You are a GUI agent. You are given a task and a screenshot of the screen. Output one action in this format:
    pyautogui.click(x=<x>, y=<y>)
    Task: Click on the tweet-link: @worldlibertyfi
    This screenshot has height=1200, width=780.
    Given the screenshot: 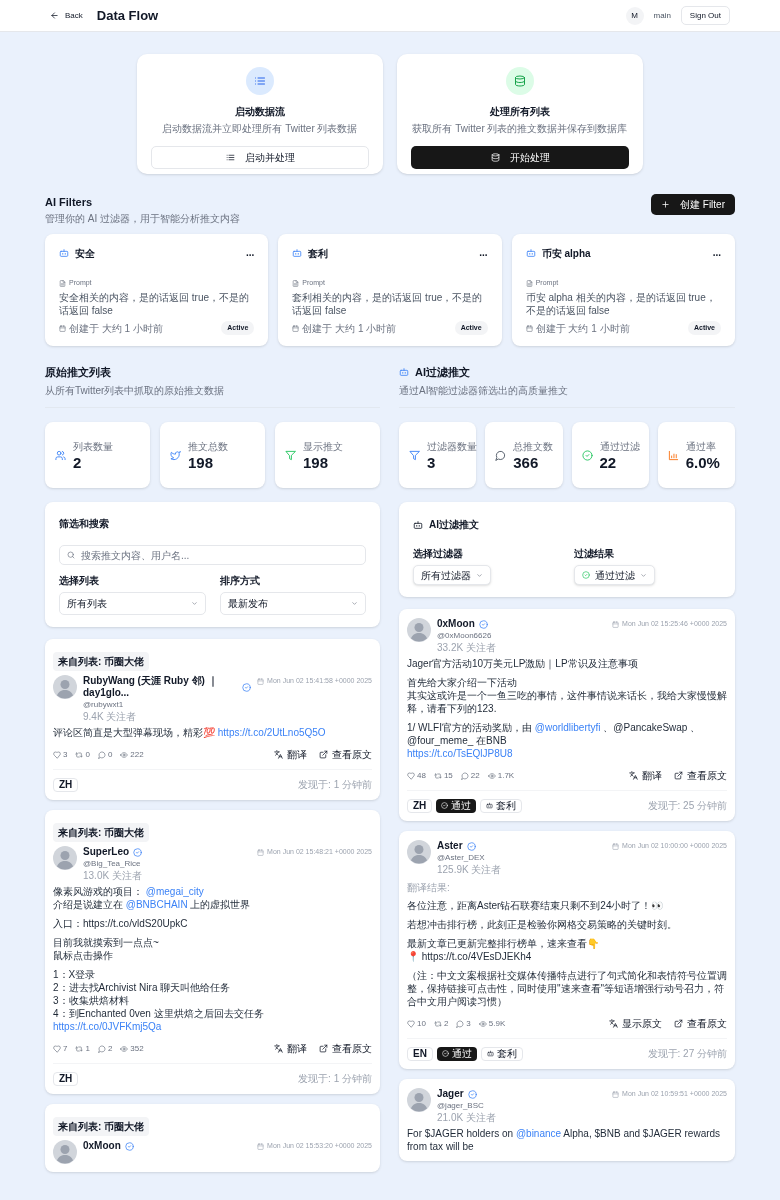 What is the action you would take?
    pyautogui.click(x=567, y=727)
    